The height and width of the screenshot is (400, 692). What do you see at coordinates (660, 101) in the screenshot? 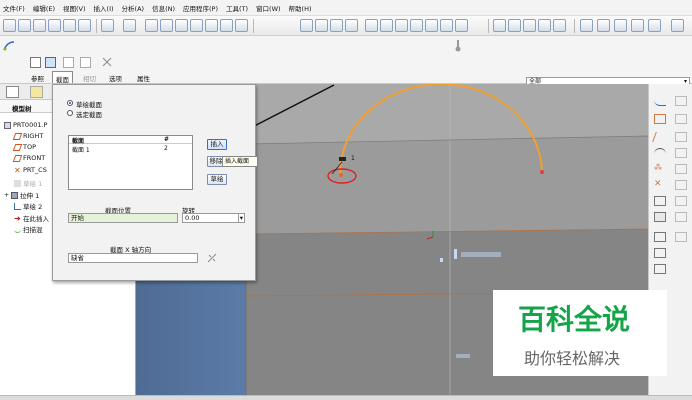
I see `curve-icon` at bounding box center [660, 101].